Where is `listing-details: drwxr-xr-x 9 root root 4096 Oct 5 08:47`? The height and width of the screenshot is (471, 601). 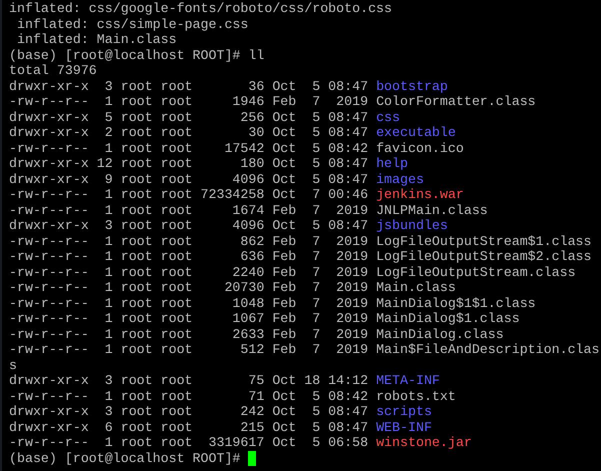
listing-details: drwxr-xr-x 9 root root 4096 Oct 5 08:47 is located at coordinates (188, 179).